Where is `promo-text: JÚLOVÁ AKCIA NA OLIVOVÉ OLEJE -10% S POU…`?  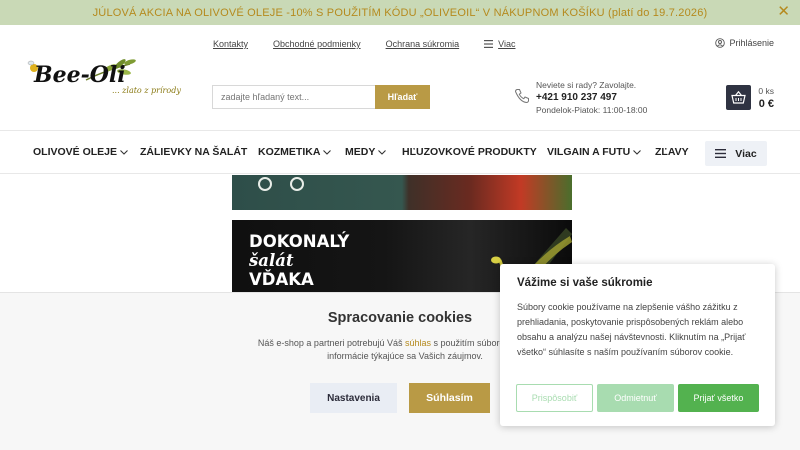 promo-text: JÚLOVÁ AKCIA NA OLIVOVÉ OLEJE -10% S POU… is located at coordinates (400, 12).